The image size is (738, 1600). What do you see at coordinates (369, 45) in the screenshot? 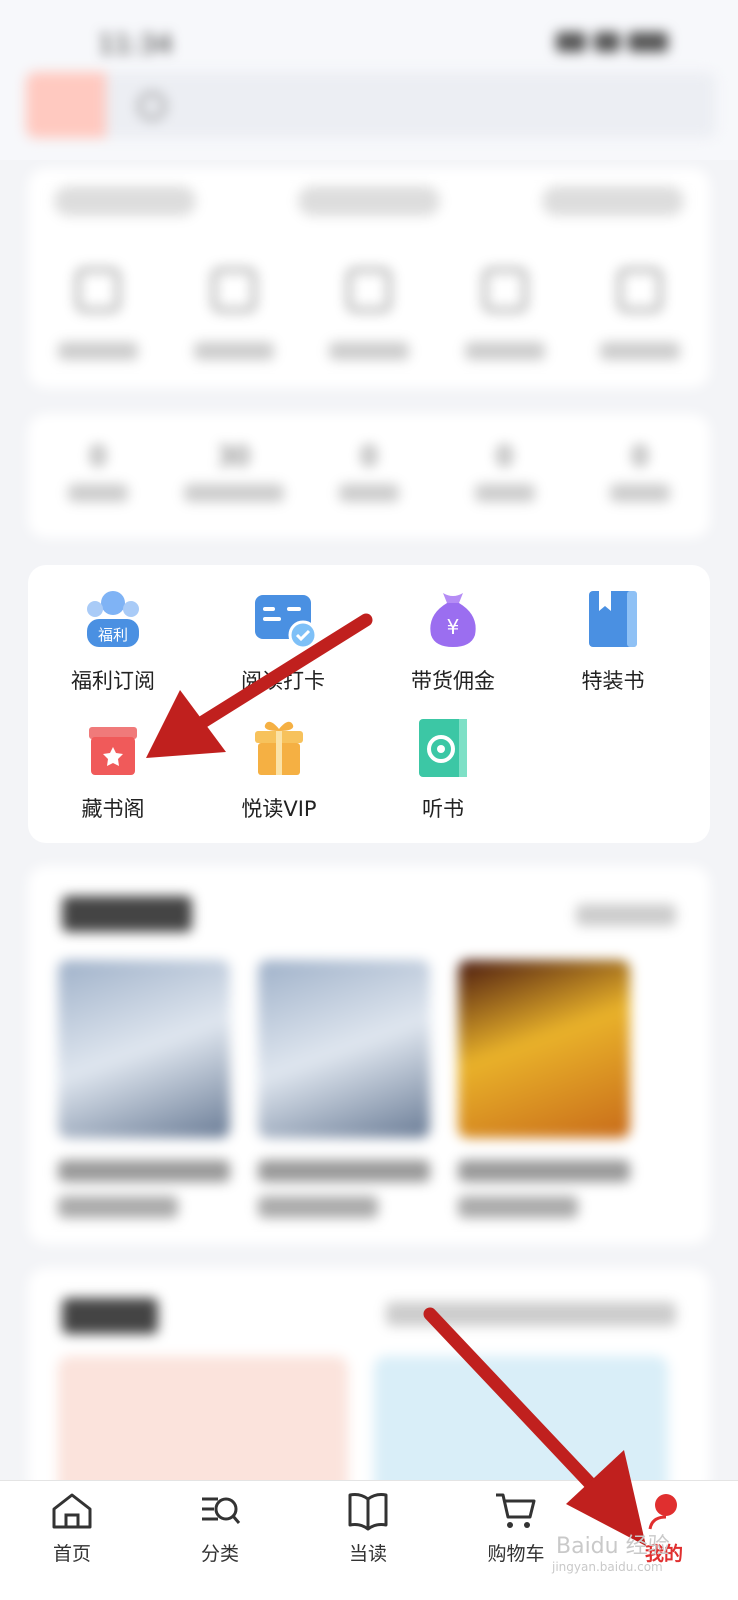
I see `status-bar: 11:34` at bounding box center [369, 45].